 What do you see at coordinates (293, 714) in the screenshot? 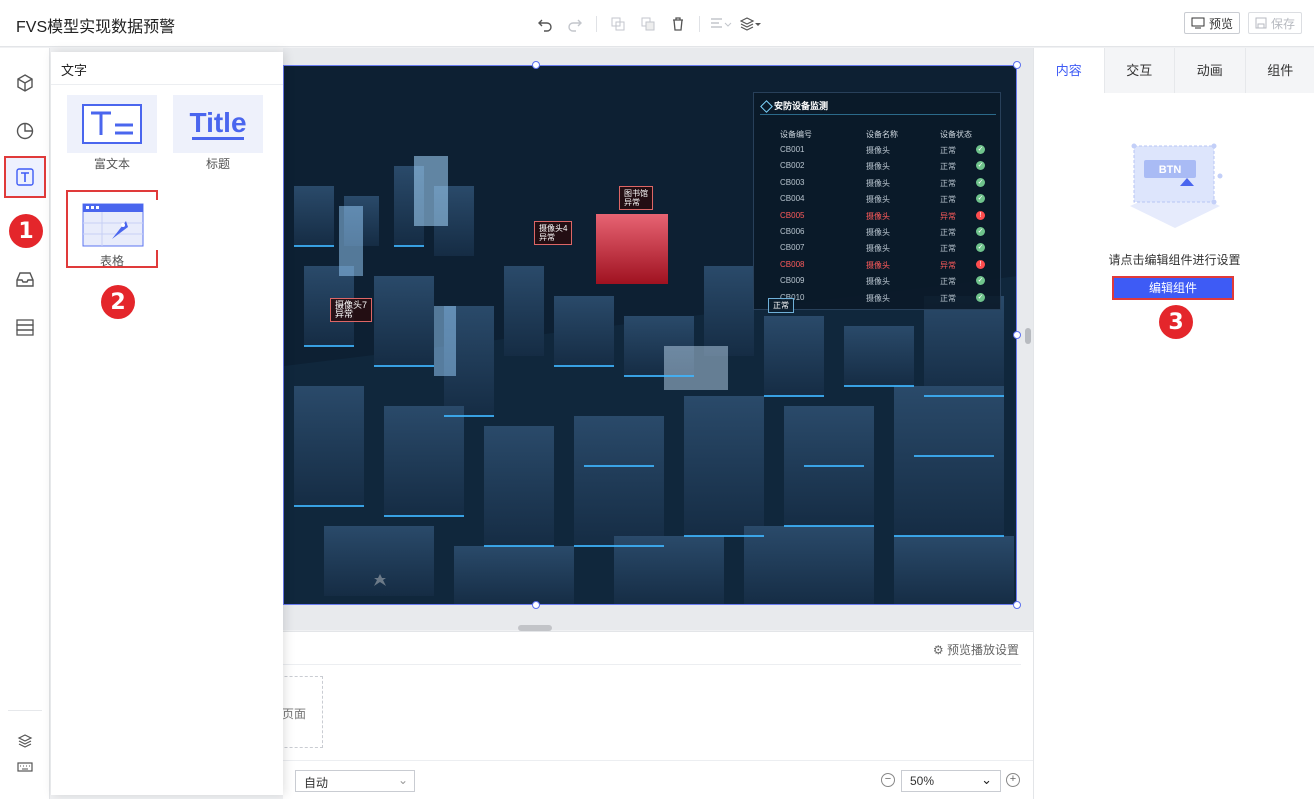
I see `page-card-label: 页面` at bounding box center [293, 714].